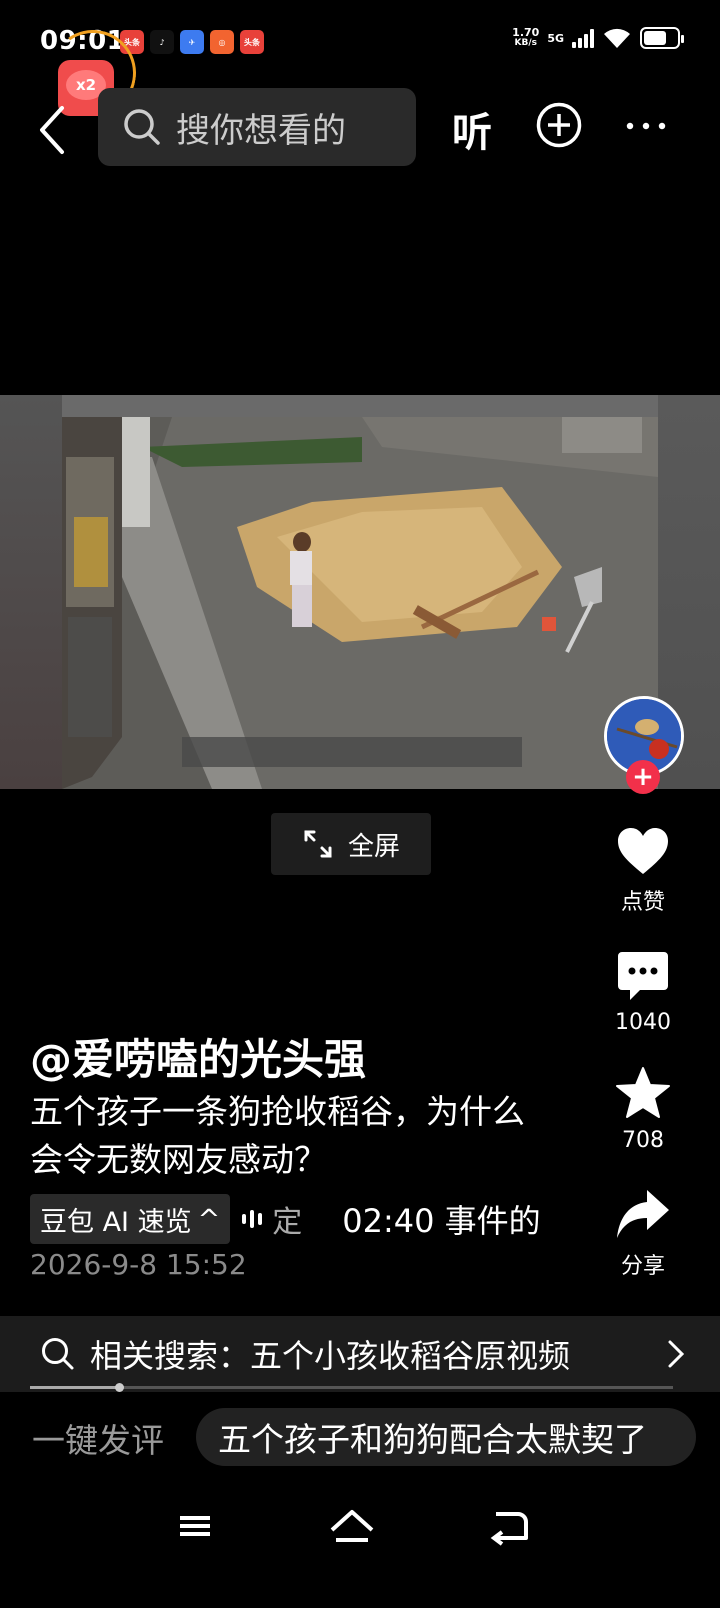 The width and height of the screenshot is (720, 1608). Describe the element at coordinates (209, 1219) in the screenshot. I see `chevron-up-icon: ^` at that location.